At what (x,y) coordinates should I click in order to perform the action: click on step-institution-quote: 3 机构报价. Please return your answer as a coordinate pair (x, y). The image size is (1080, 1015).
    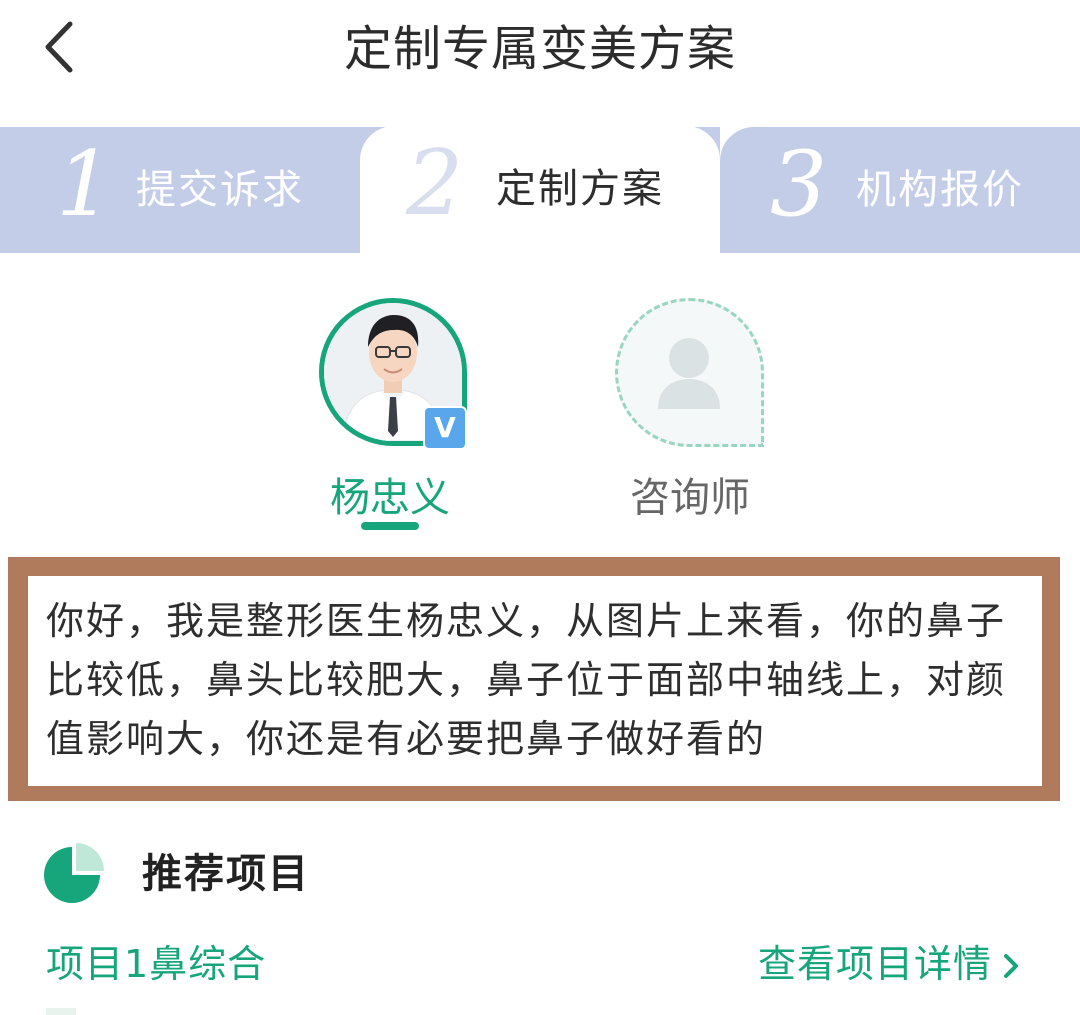
    Looking at the image, I should click on (900, 190).